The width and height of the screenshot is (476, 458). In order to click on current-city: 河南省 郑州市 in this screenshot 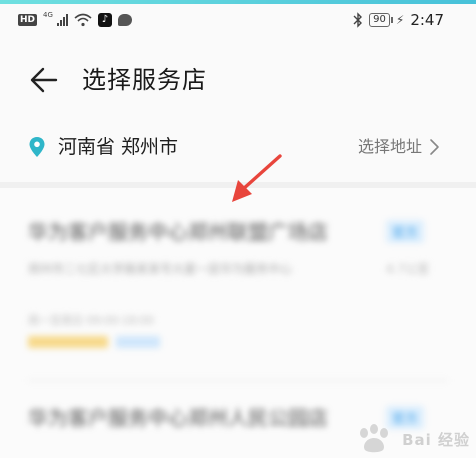, I will do `click(118, 147)`.